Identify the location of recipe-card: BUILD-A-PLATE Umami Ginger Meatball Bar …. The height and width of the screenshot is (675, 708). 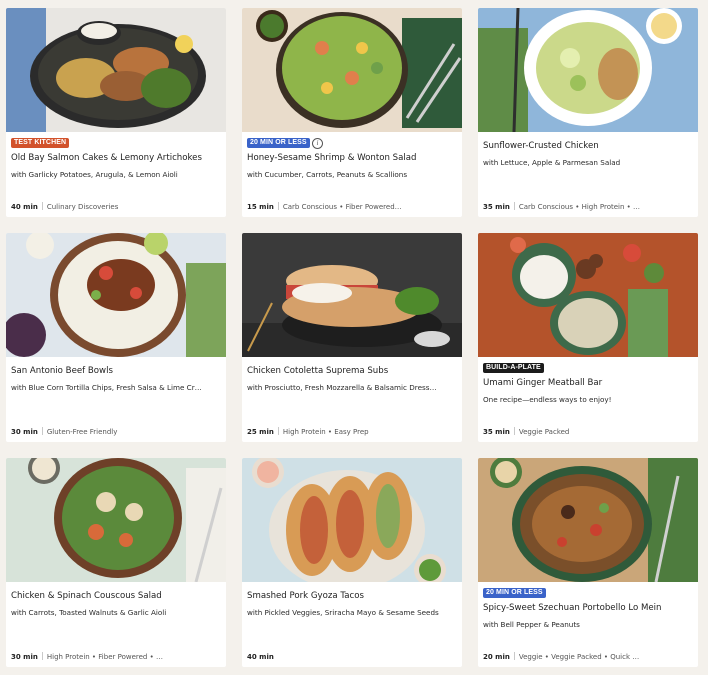
(588, 337).